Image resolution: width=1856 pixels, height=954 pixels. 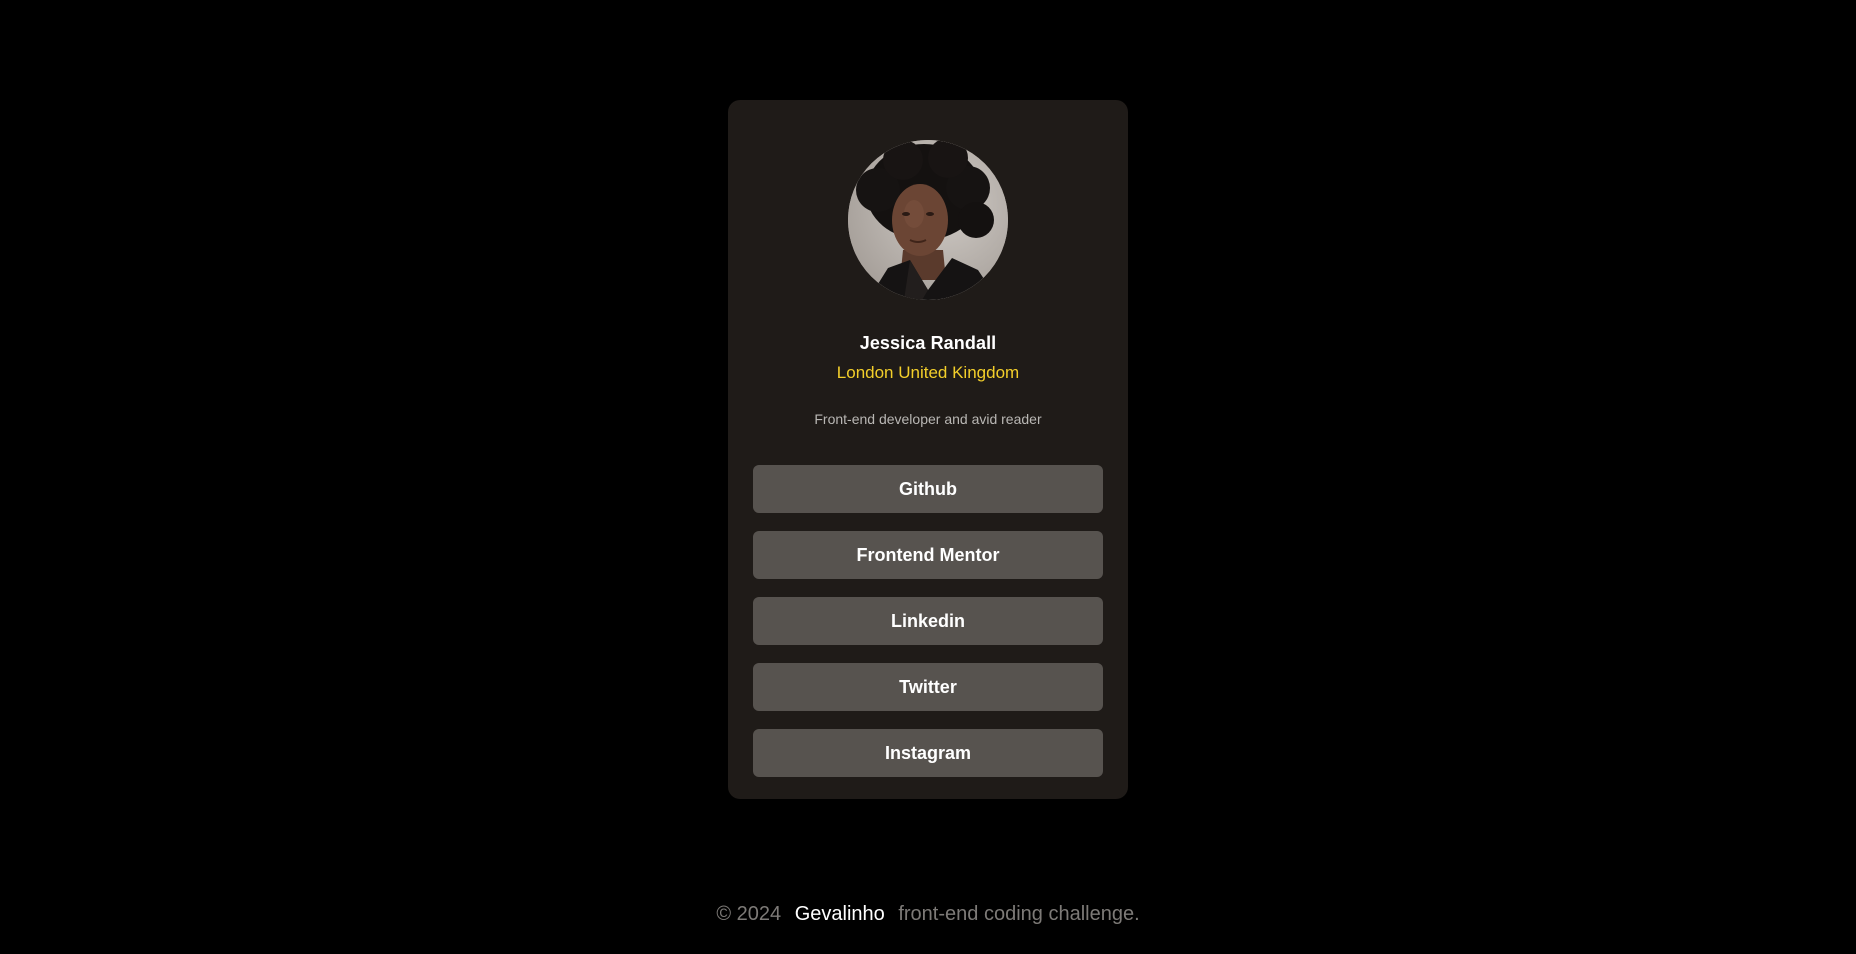 What do you see at coordinates (928, 555) in the screenshot?
I see `frontend-mentor-button: Frontend Mentor` at bounding box center [928, 555].